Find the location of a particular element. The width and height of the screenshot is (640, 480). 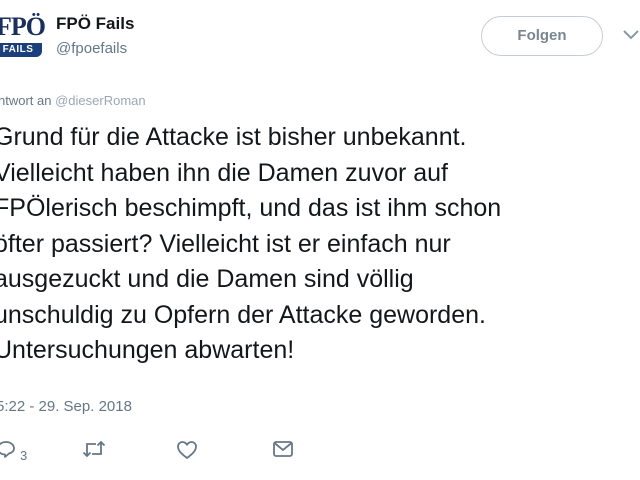

avatar-logo-badge: FAILS is located at coordinates (21, 50).